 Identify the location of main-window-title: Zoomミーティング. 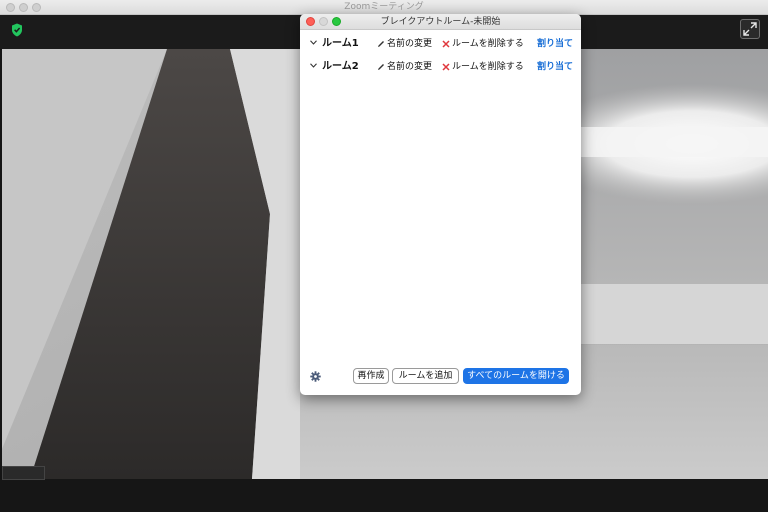
(384, 7).